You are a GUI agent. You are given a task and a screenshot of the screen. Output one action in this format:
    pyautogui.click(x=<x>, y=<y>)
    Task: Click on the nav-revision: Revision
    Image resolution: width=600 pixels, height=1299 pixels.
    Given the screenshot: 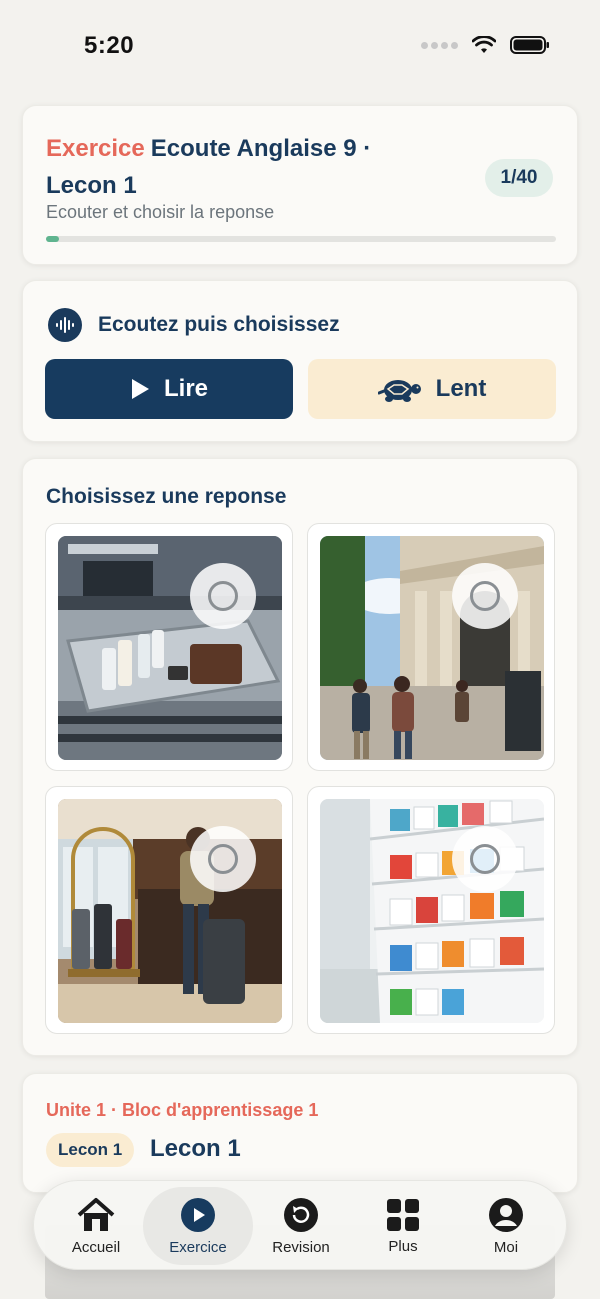 What is the action you would take?
    pyautogui.click(x=301, y=1226)
    